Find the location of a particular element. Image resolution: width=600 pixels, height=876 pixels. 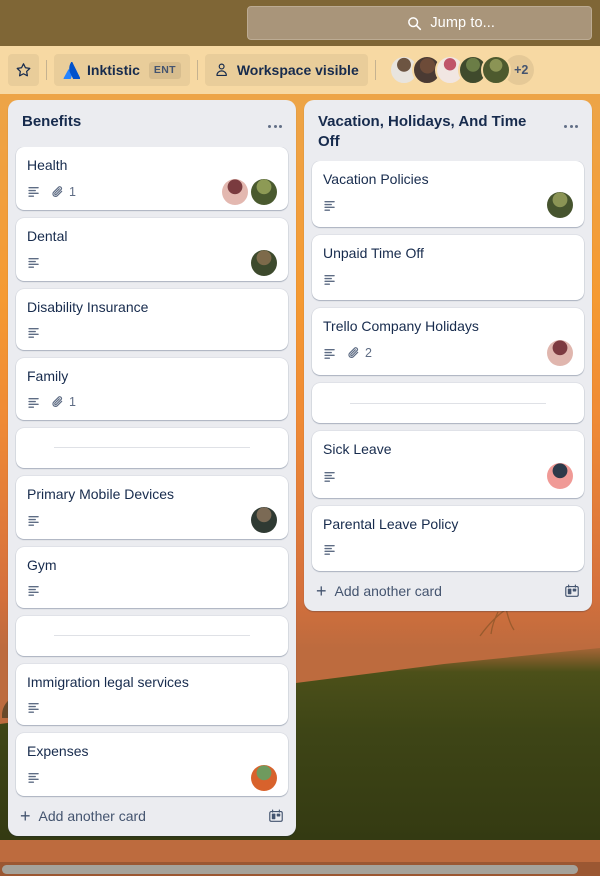

card-dental: Dental is located at coordinates (152, 250).